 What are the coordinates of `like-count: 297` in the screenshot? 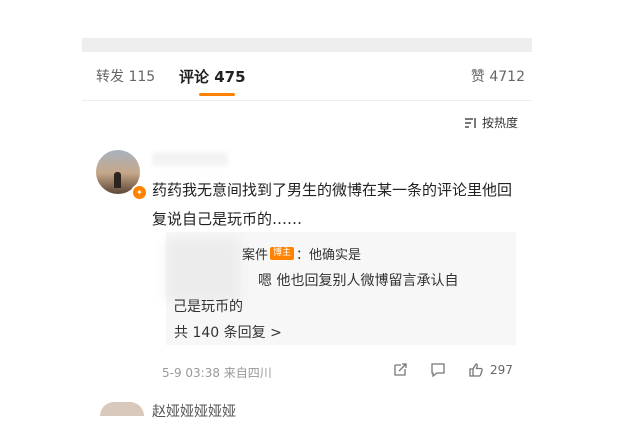 It's located at (501, 370).